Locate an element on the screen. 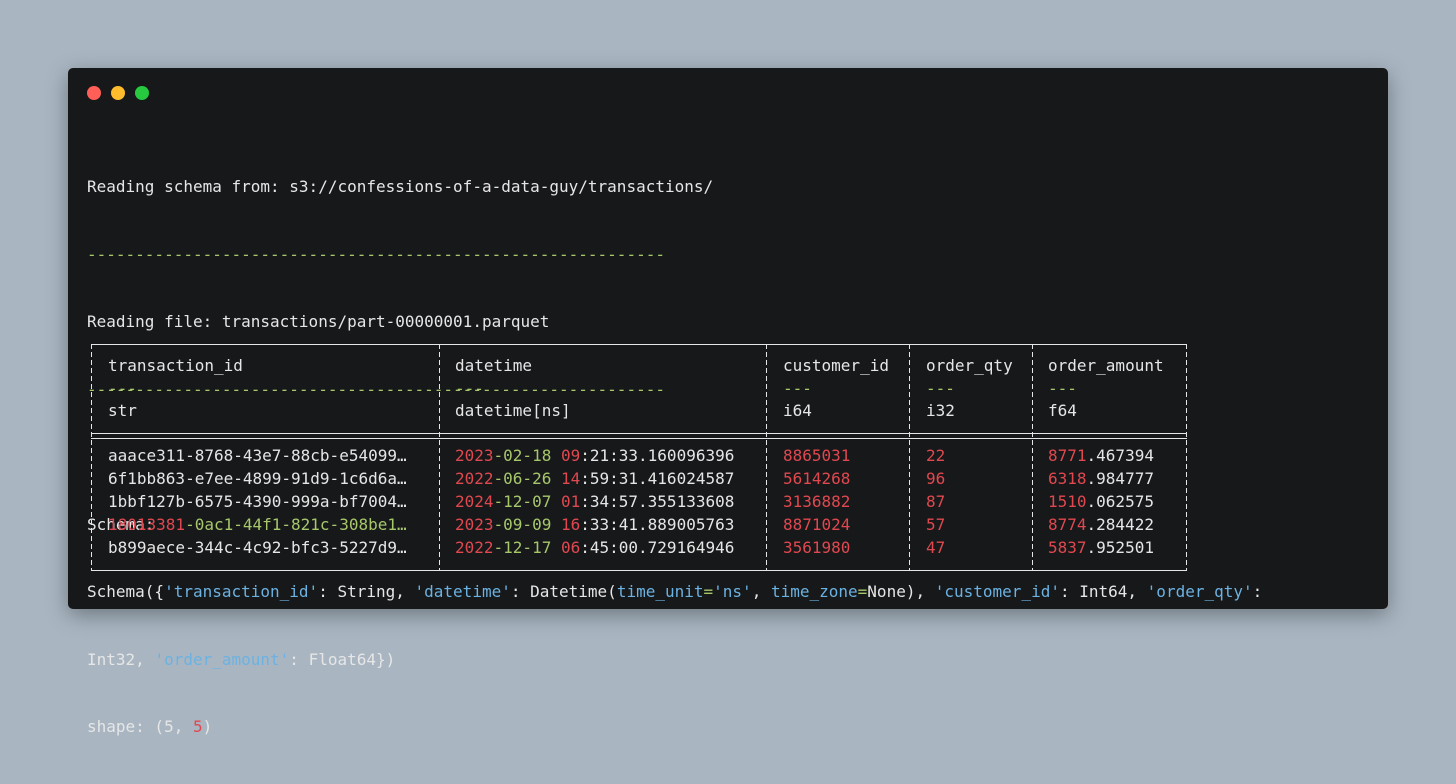 This screenshot has width=1456, height=784. cell-order-amount: 8771.467394 is located at coordinates (1101, 456).